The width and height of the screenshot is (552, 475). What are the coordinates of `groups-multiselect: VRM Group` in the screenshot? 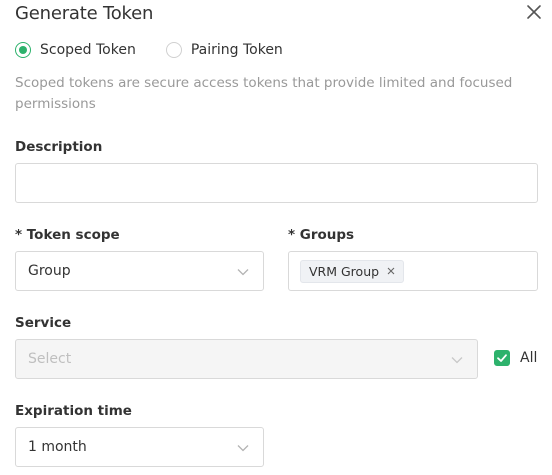 It's located at (413, 271).